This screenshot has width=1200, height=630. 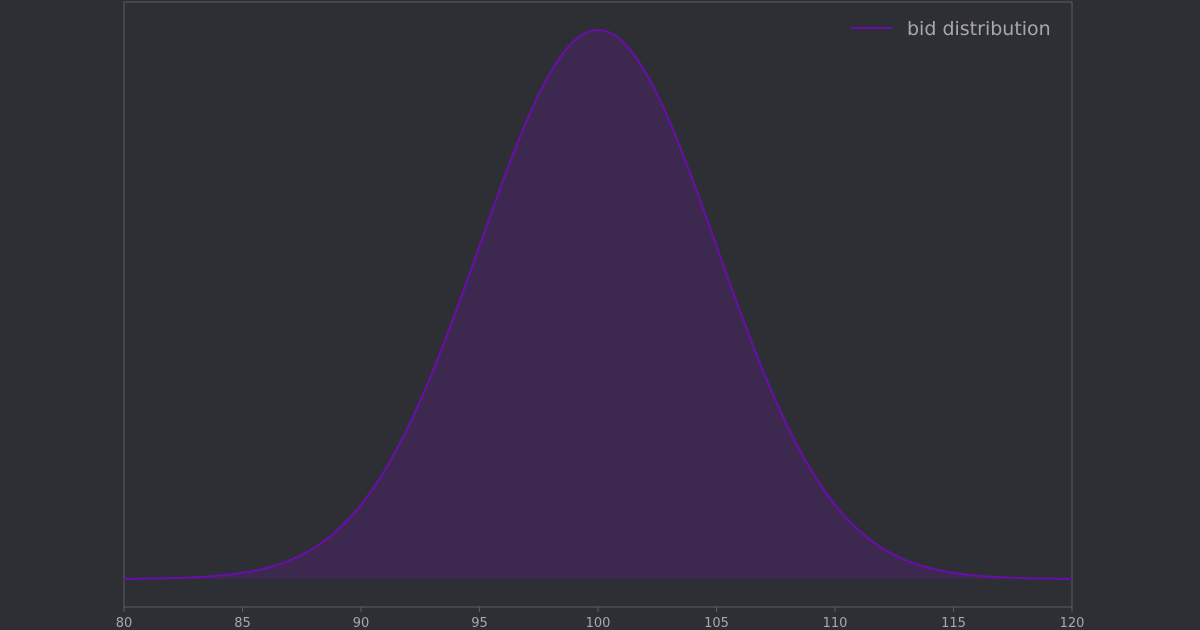 I want to click on x-axis: 80 85 90 95 100 105 110 115 120, so click(x=600, y=618).